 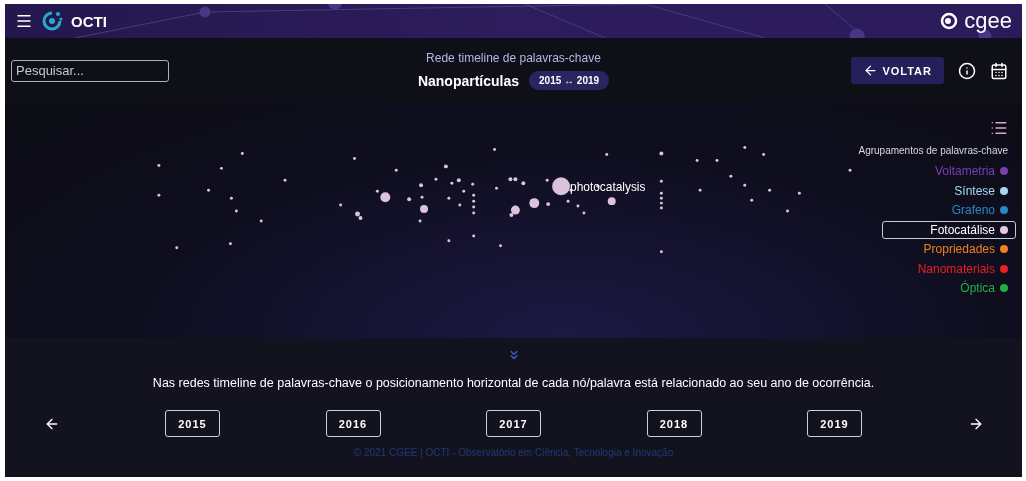 I want to click on page-title: Nanopartículas, so click(x=468, y=80).